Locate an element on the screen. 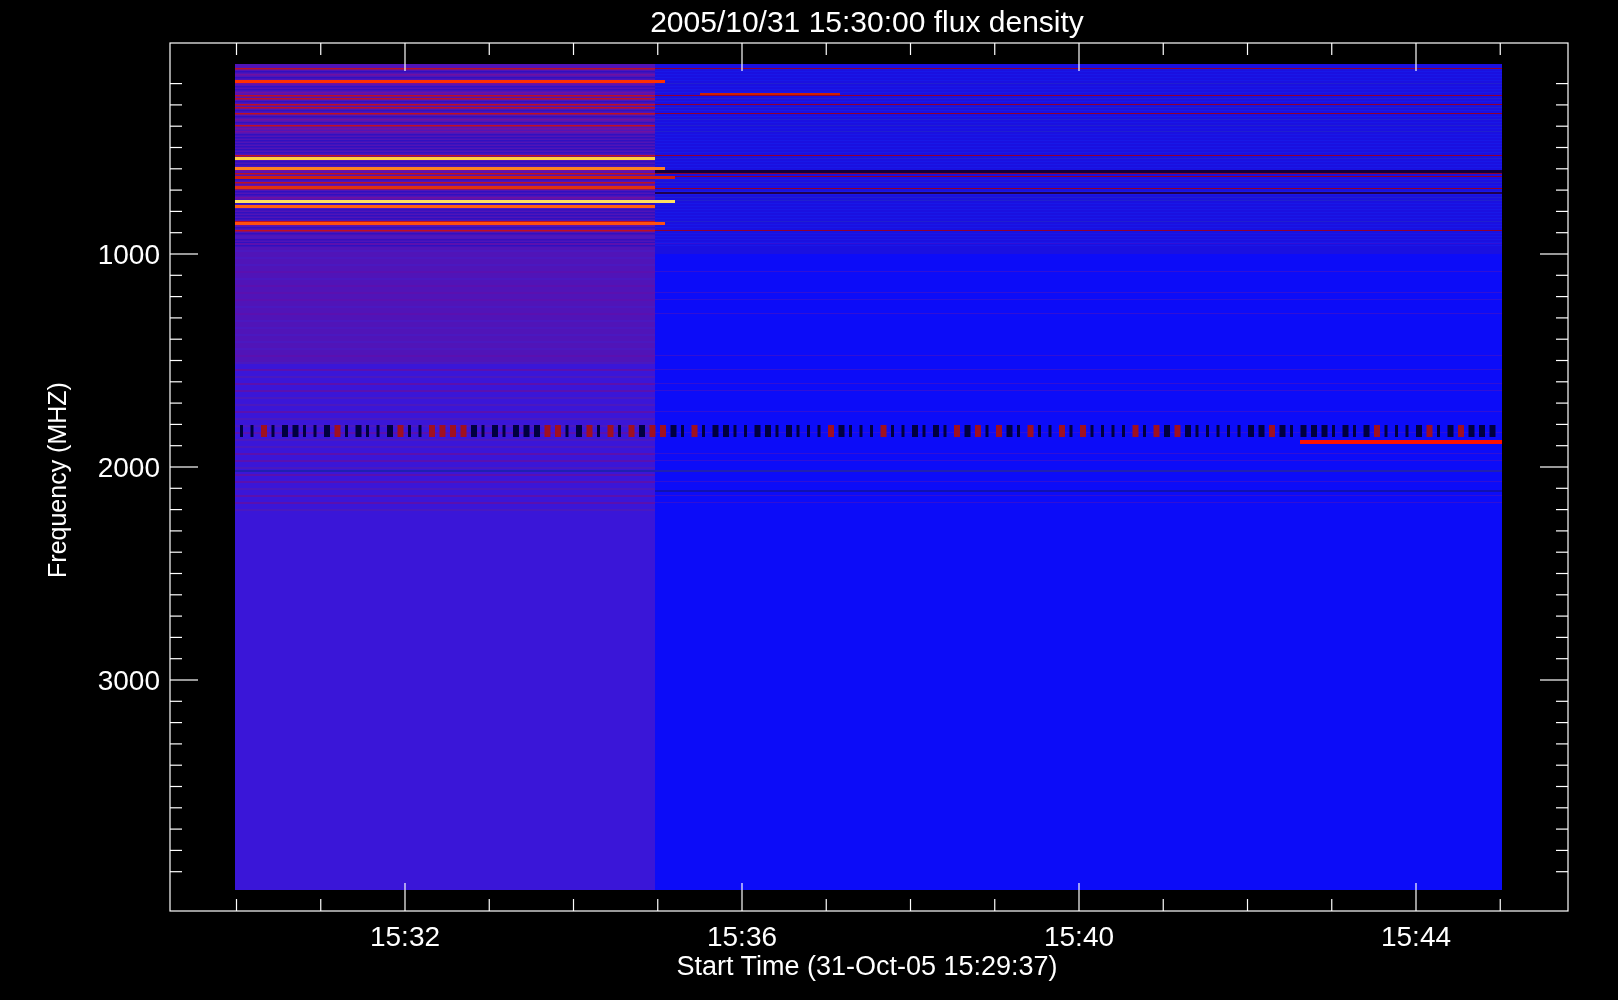 The width and height of the screenshot is (1618, 1000). y-axis-label: Frequency (MHZ) is located at coordinates (57, 480).